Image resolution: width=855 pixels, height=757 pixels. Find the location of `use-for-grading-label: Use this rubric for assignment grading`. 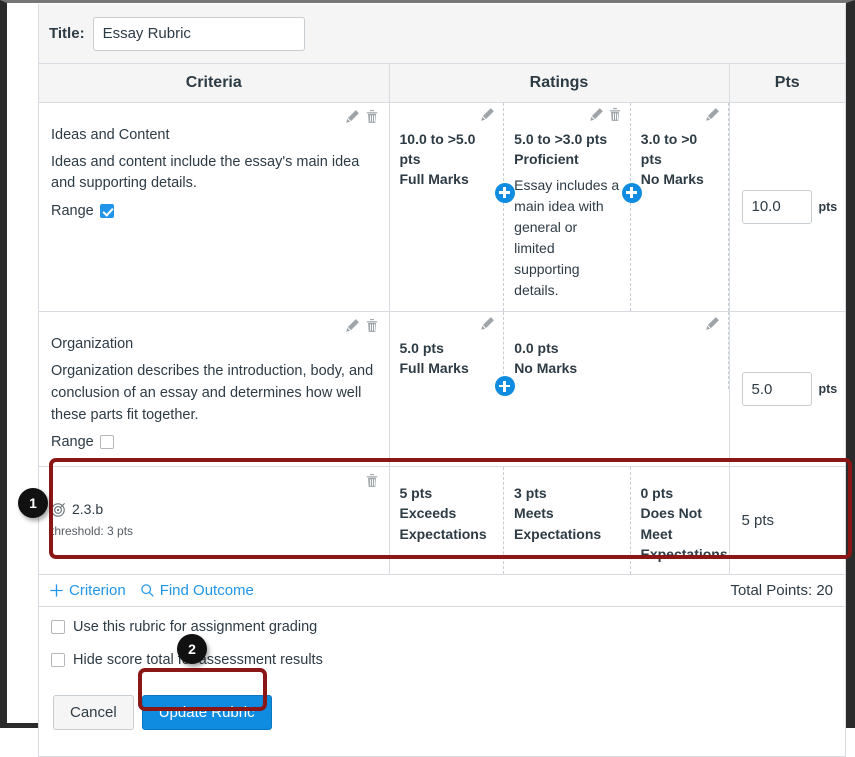

use-for-grading-label: Use this rubric for assignment grading is located at coordinates (195, 627).